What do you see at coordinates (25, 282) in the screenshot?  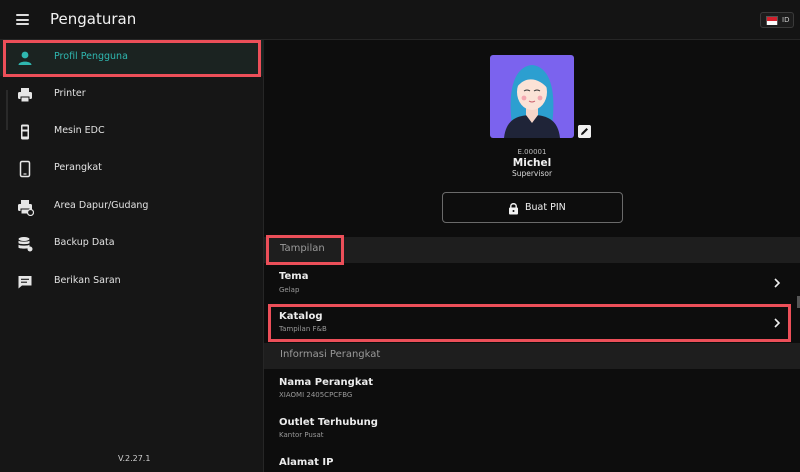 I see `feedback-icon` at bounding box center [25, 282].